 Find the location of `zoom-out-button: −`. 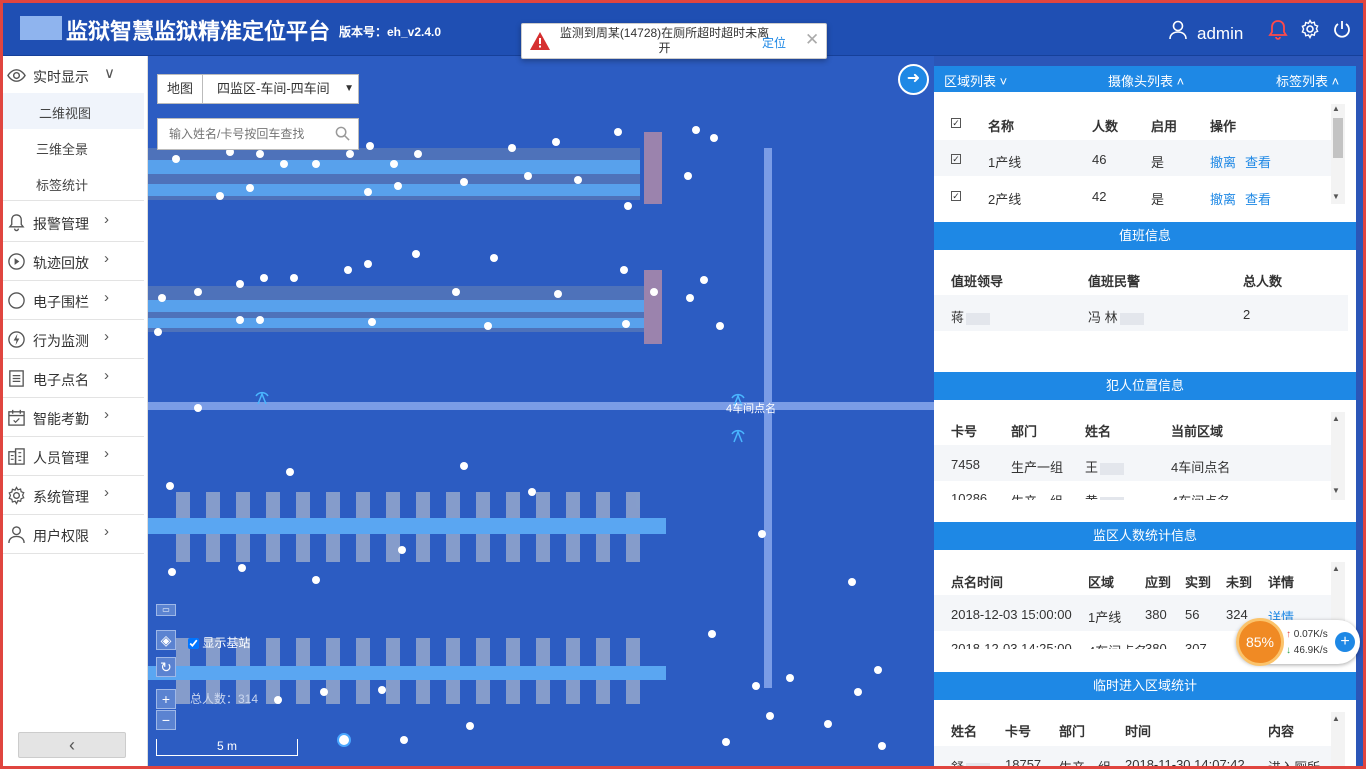

zoom-out-button: − is located at coordinates (166, 720).